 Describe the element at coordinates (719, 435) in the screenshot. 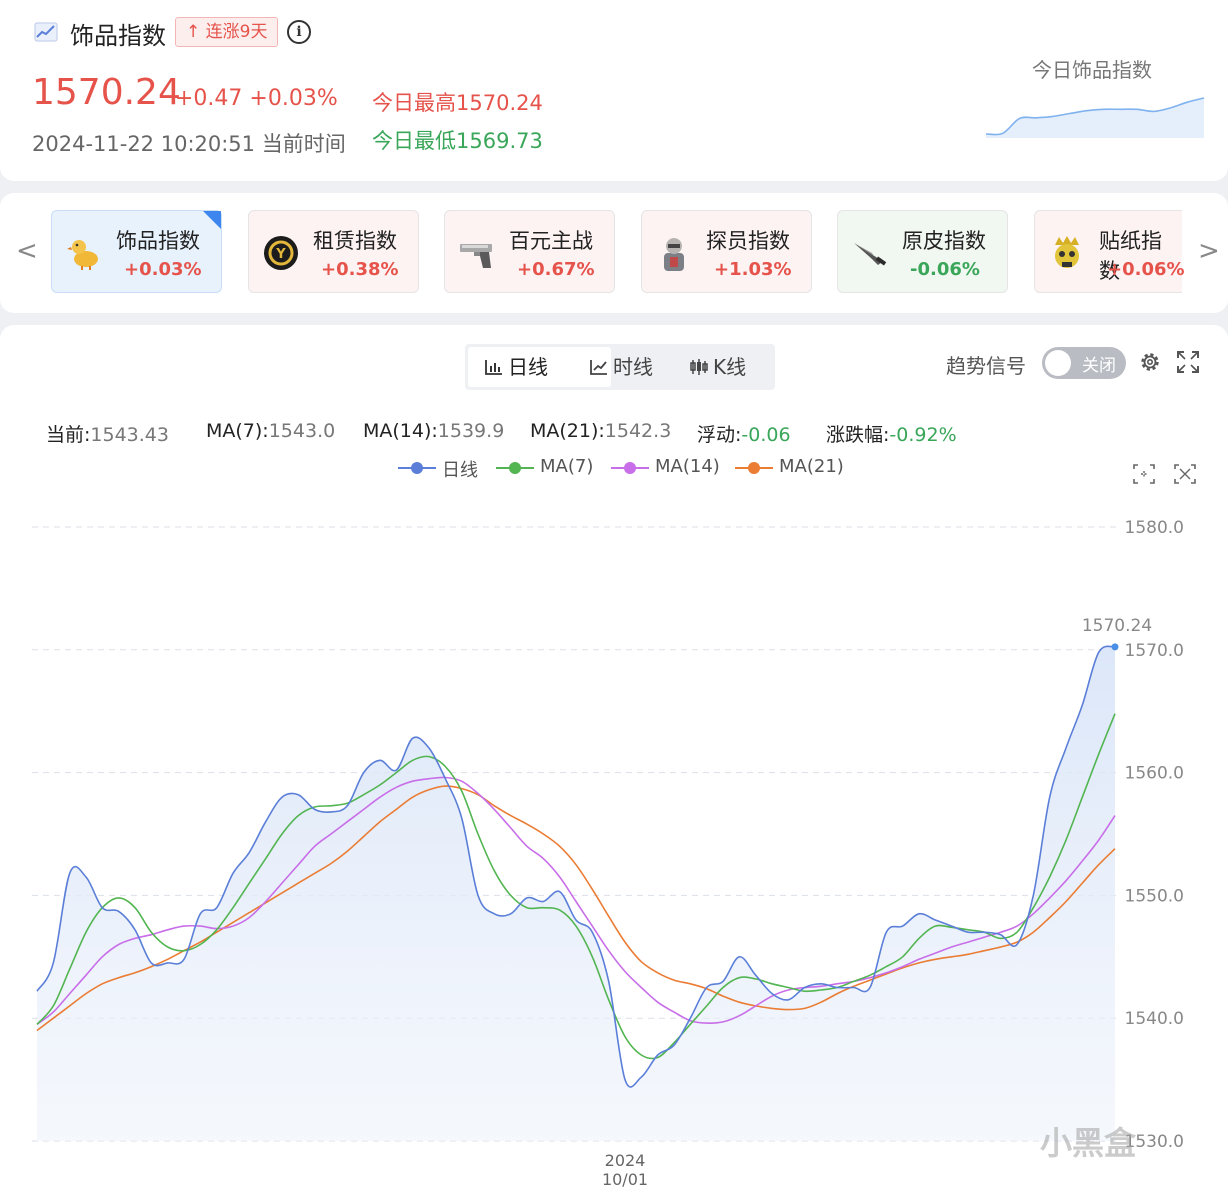

I see `stat-key: 浮动:` at that location.